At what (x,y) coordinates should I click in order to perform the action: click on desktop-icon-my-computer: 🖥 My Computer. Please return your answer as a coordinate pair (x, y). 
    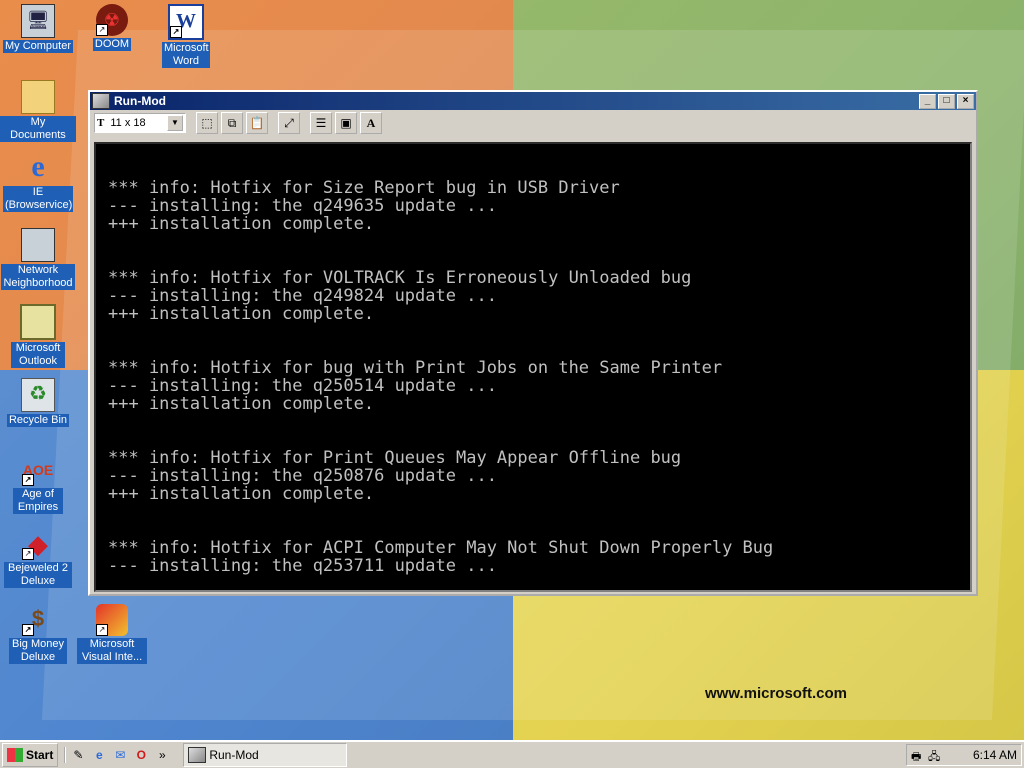
    Looking at the image, I should click on (38, 28).